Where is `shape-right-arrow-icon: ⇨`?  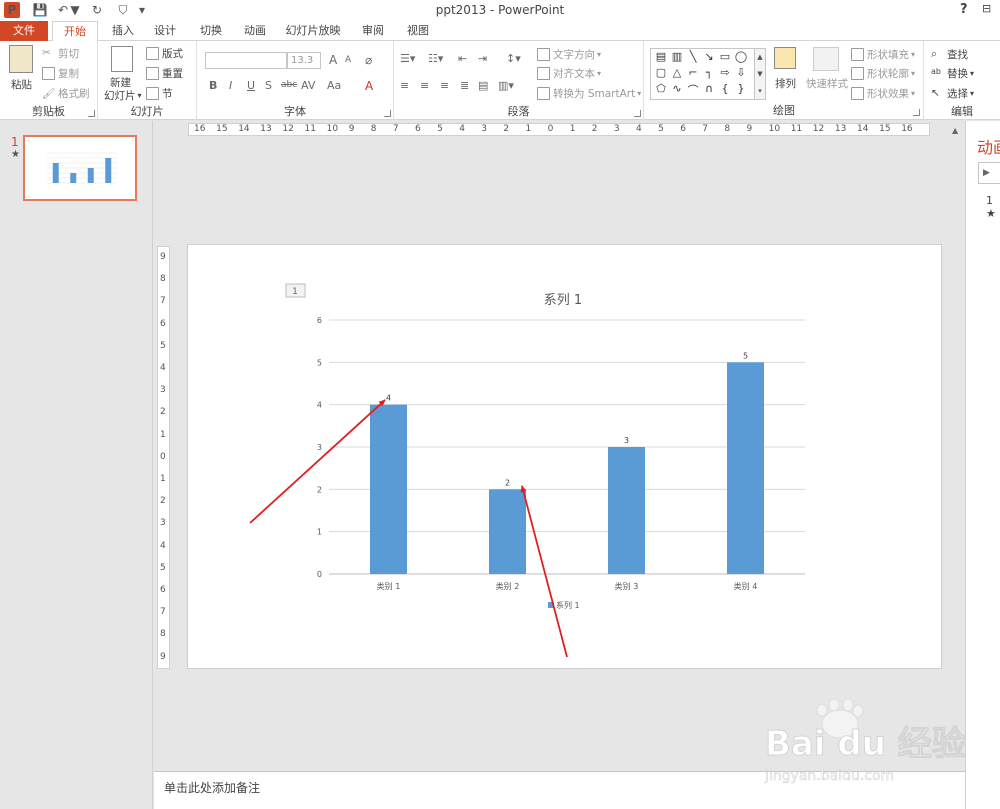
shape-right-arrow-icon: ⇨ is located at coordinates (725, 72).